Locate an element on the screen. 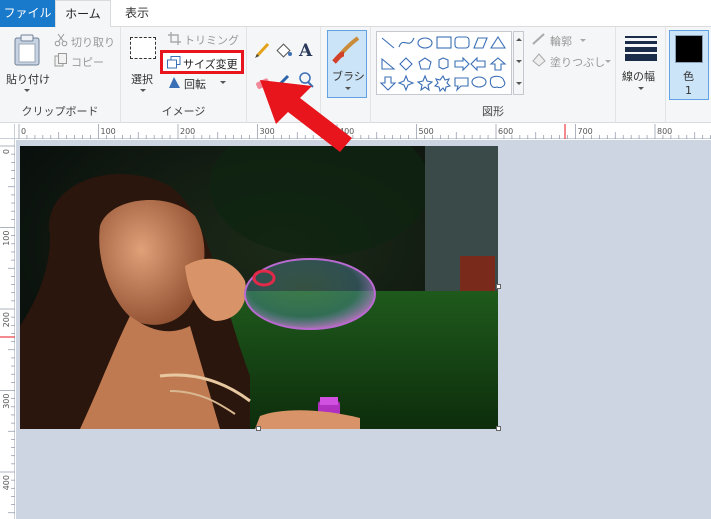 The width and height of the screenshot is (711, 519). shapes-gallery-icons is located at coordinates (443, 64).